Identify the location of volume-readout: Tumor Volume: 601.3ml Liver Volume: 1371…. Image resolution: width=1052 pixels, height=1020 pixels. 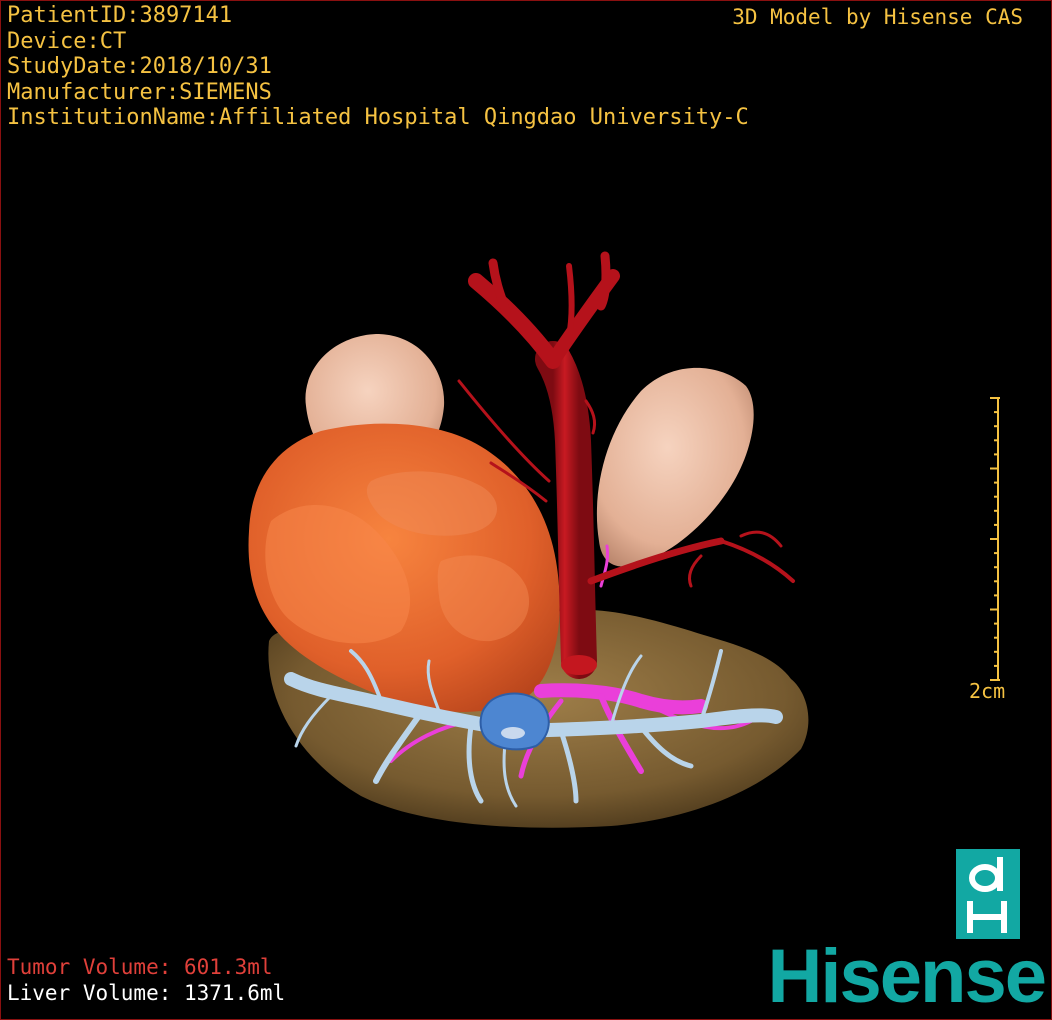
(146, 980).